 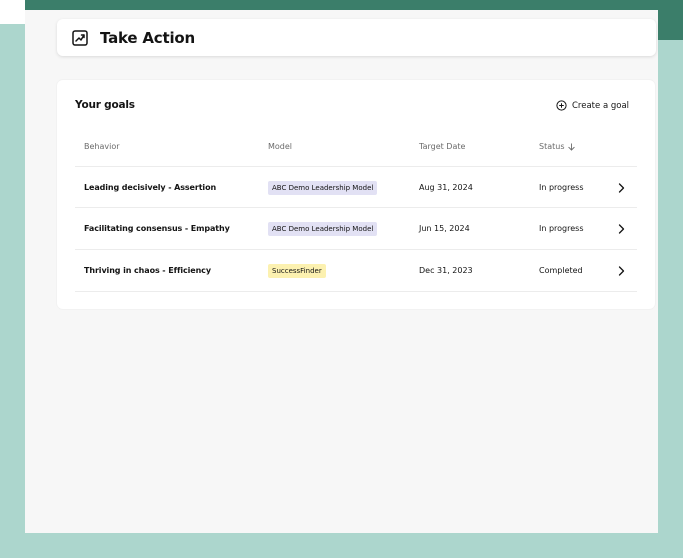 I want to click on create-goal-label: Create a goal, so click(x=601, y=105).